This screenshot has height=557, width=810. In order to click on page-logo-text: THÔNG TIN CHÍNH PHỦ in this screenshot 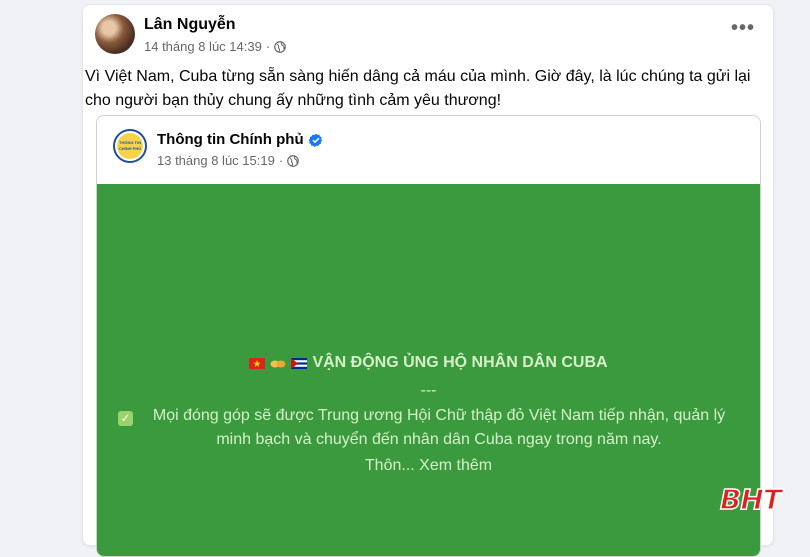, I will do `click(130, 146)`.